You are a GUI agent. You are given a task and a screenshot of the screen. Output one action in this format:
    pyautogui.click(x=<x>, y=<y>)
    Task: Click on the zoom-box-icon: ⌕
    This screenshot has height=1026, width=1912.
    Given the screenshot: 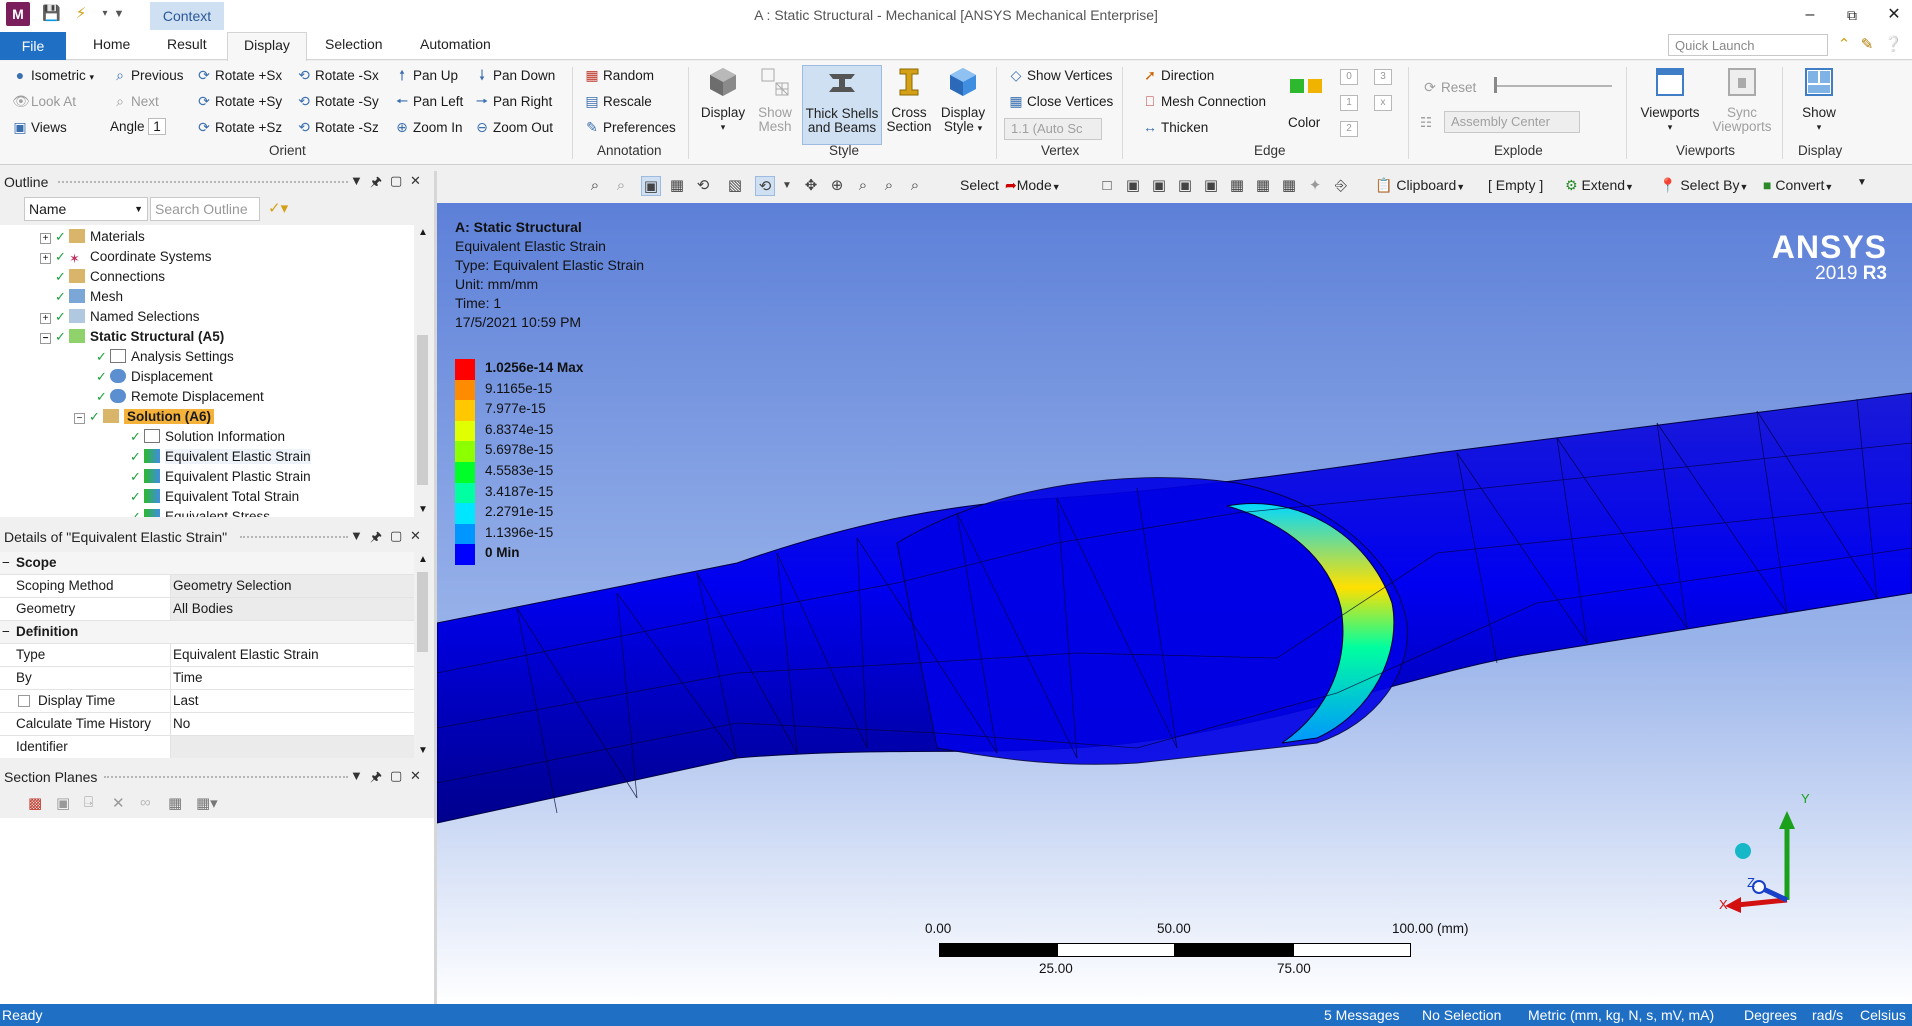 What is the action you would take?
    pyautogui.click(x=863, y=186)
    